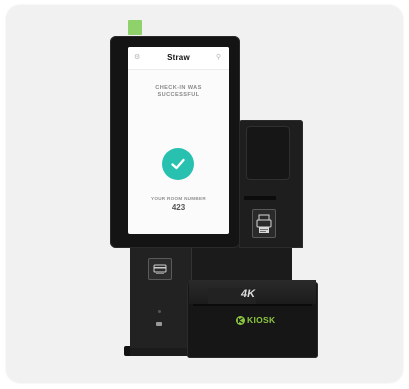 The image size is (409, 389). I want to click on brand-name: Straw, so click(178, 57).